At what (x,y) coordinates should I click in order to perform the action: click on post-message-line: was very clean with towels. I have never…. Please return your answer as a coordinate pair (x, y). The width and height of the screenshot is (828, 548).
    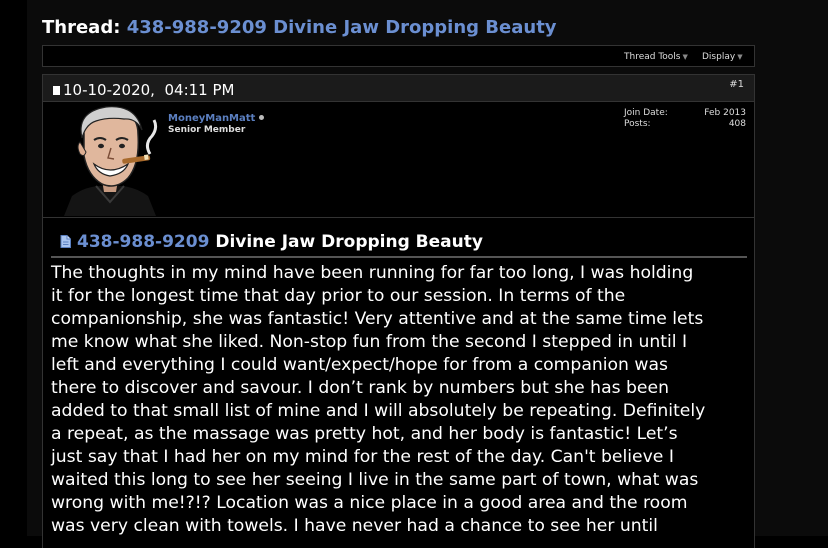
    Looking at the image, I should click on (354, 526).